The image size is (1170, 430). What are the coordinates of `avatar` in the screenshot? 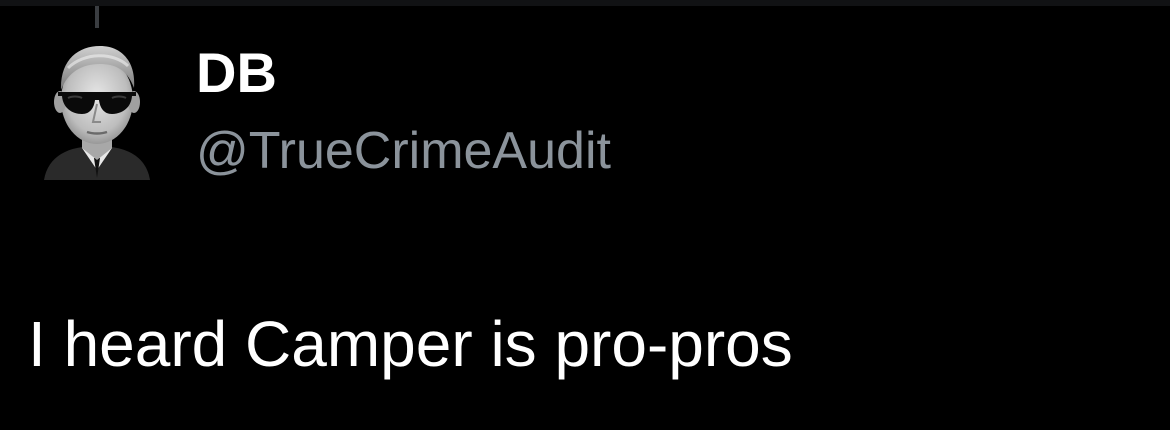 It's located at (97, 109).